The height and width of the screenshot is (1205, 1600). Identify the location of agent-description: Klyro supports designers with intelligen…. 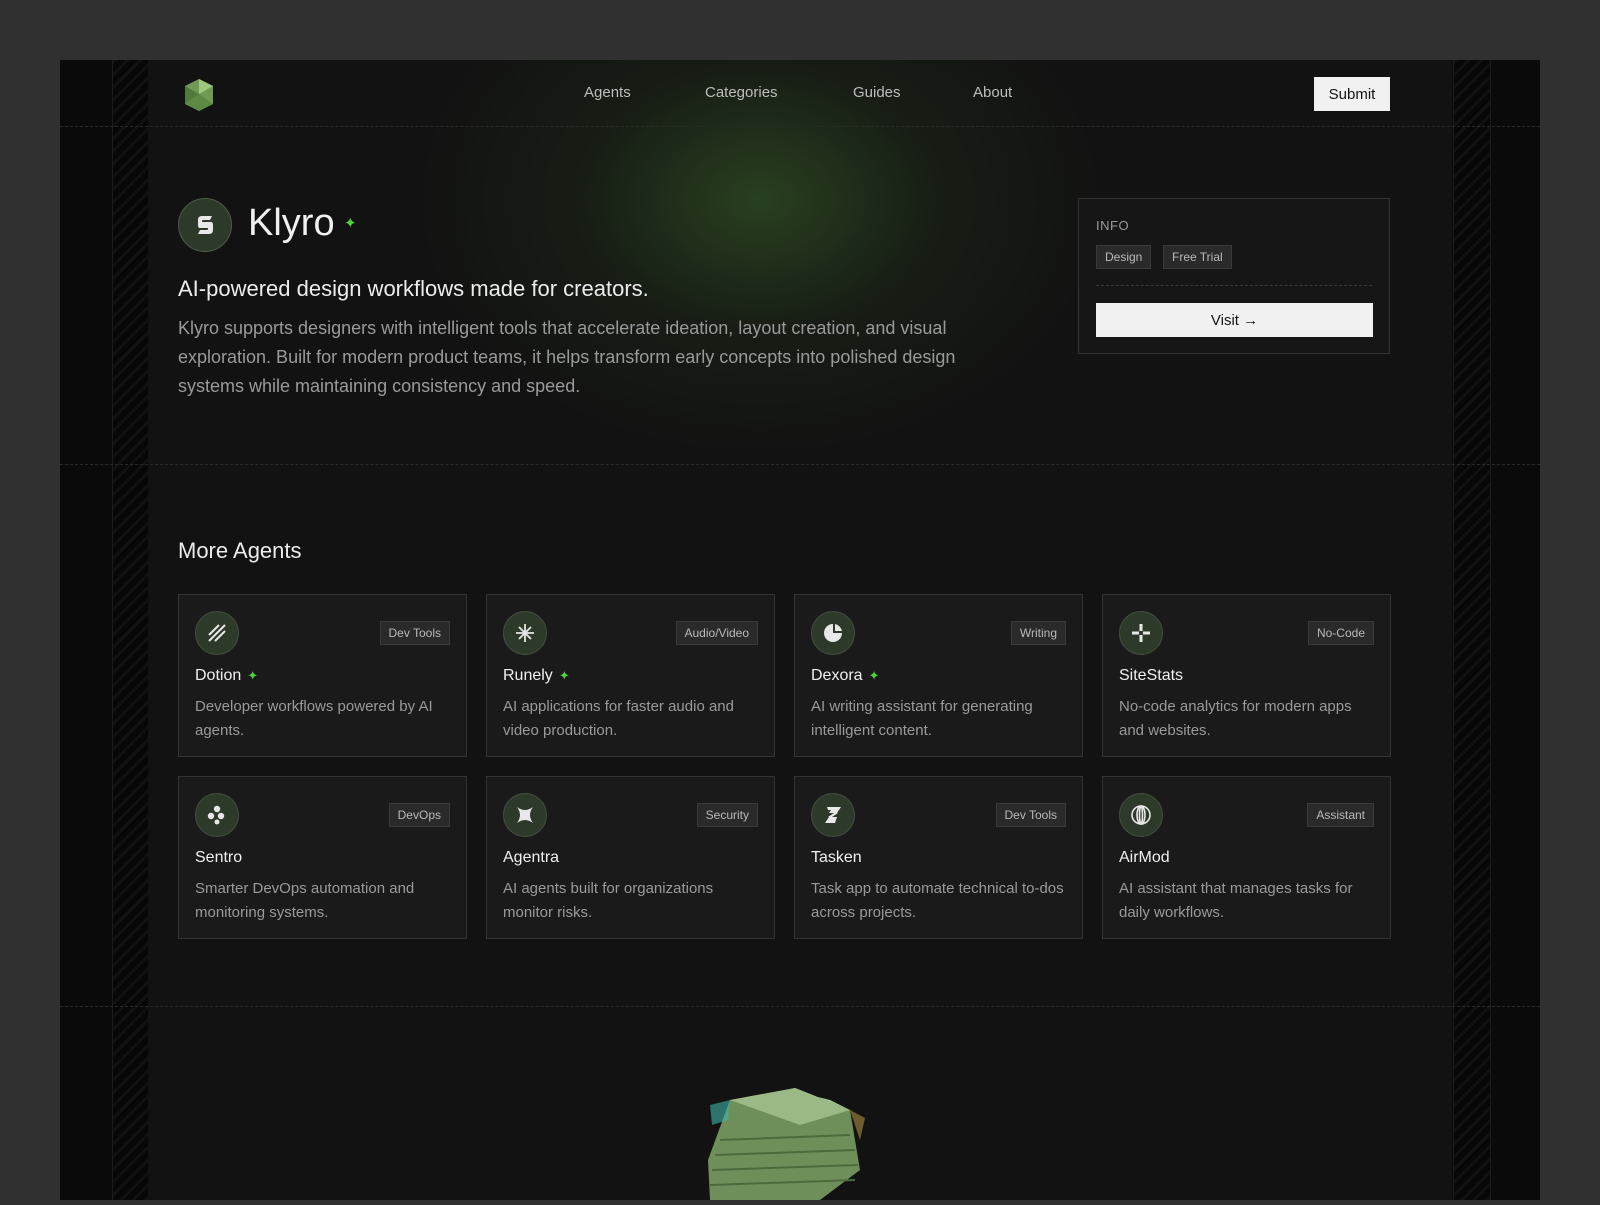
(567, 357).